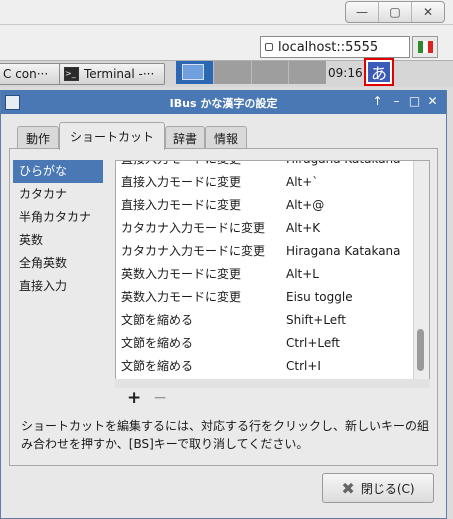 The height and width of the screenshot is (519, 453). Describe the element at coordinates (421, 270) in the screenshot. I see `vertical-scrollbar` at that location.